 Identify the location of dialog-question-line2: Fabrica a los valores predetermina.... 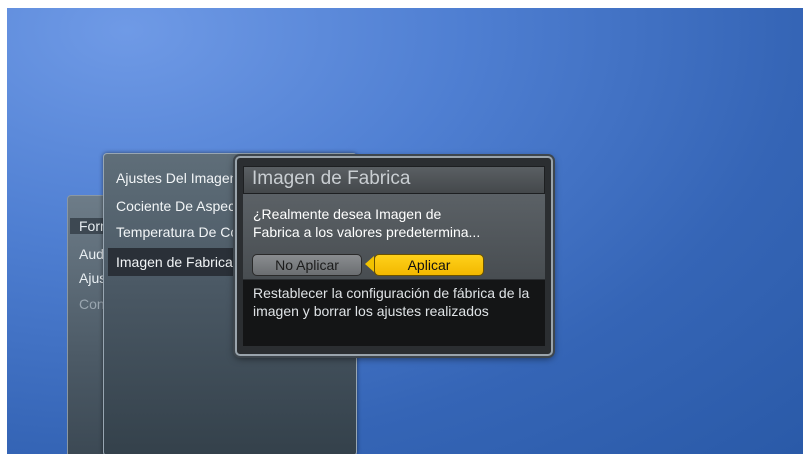
(367, 232).